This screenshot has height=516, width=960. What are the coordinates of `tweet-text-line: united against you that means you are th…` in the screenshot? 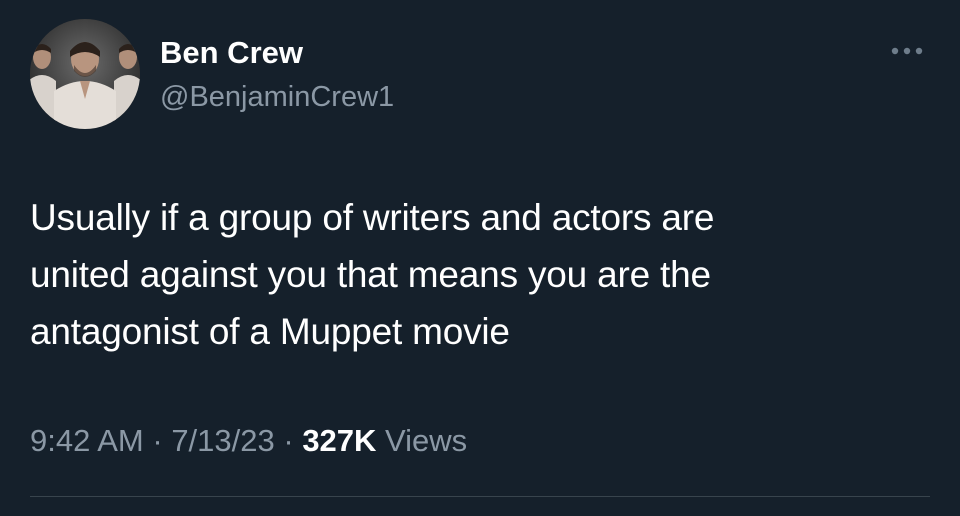 It's located at (370, 274).